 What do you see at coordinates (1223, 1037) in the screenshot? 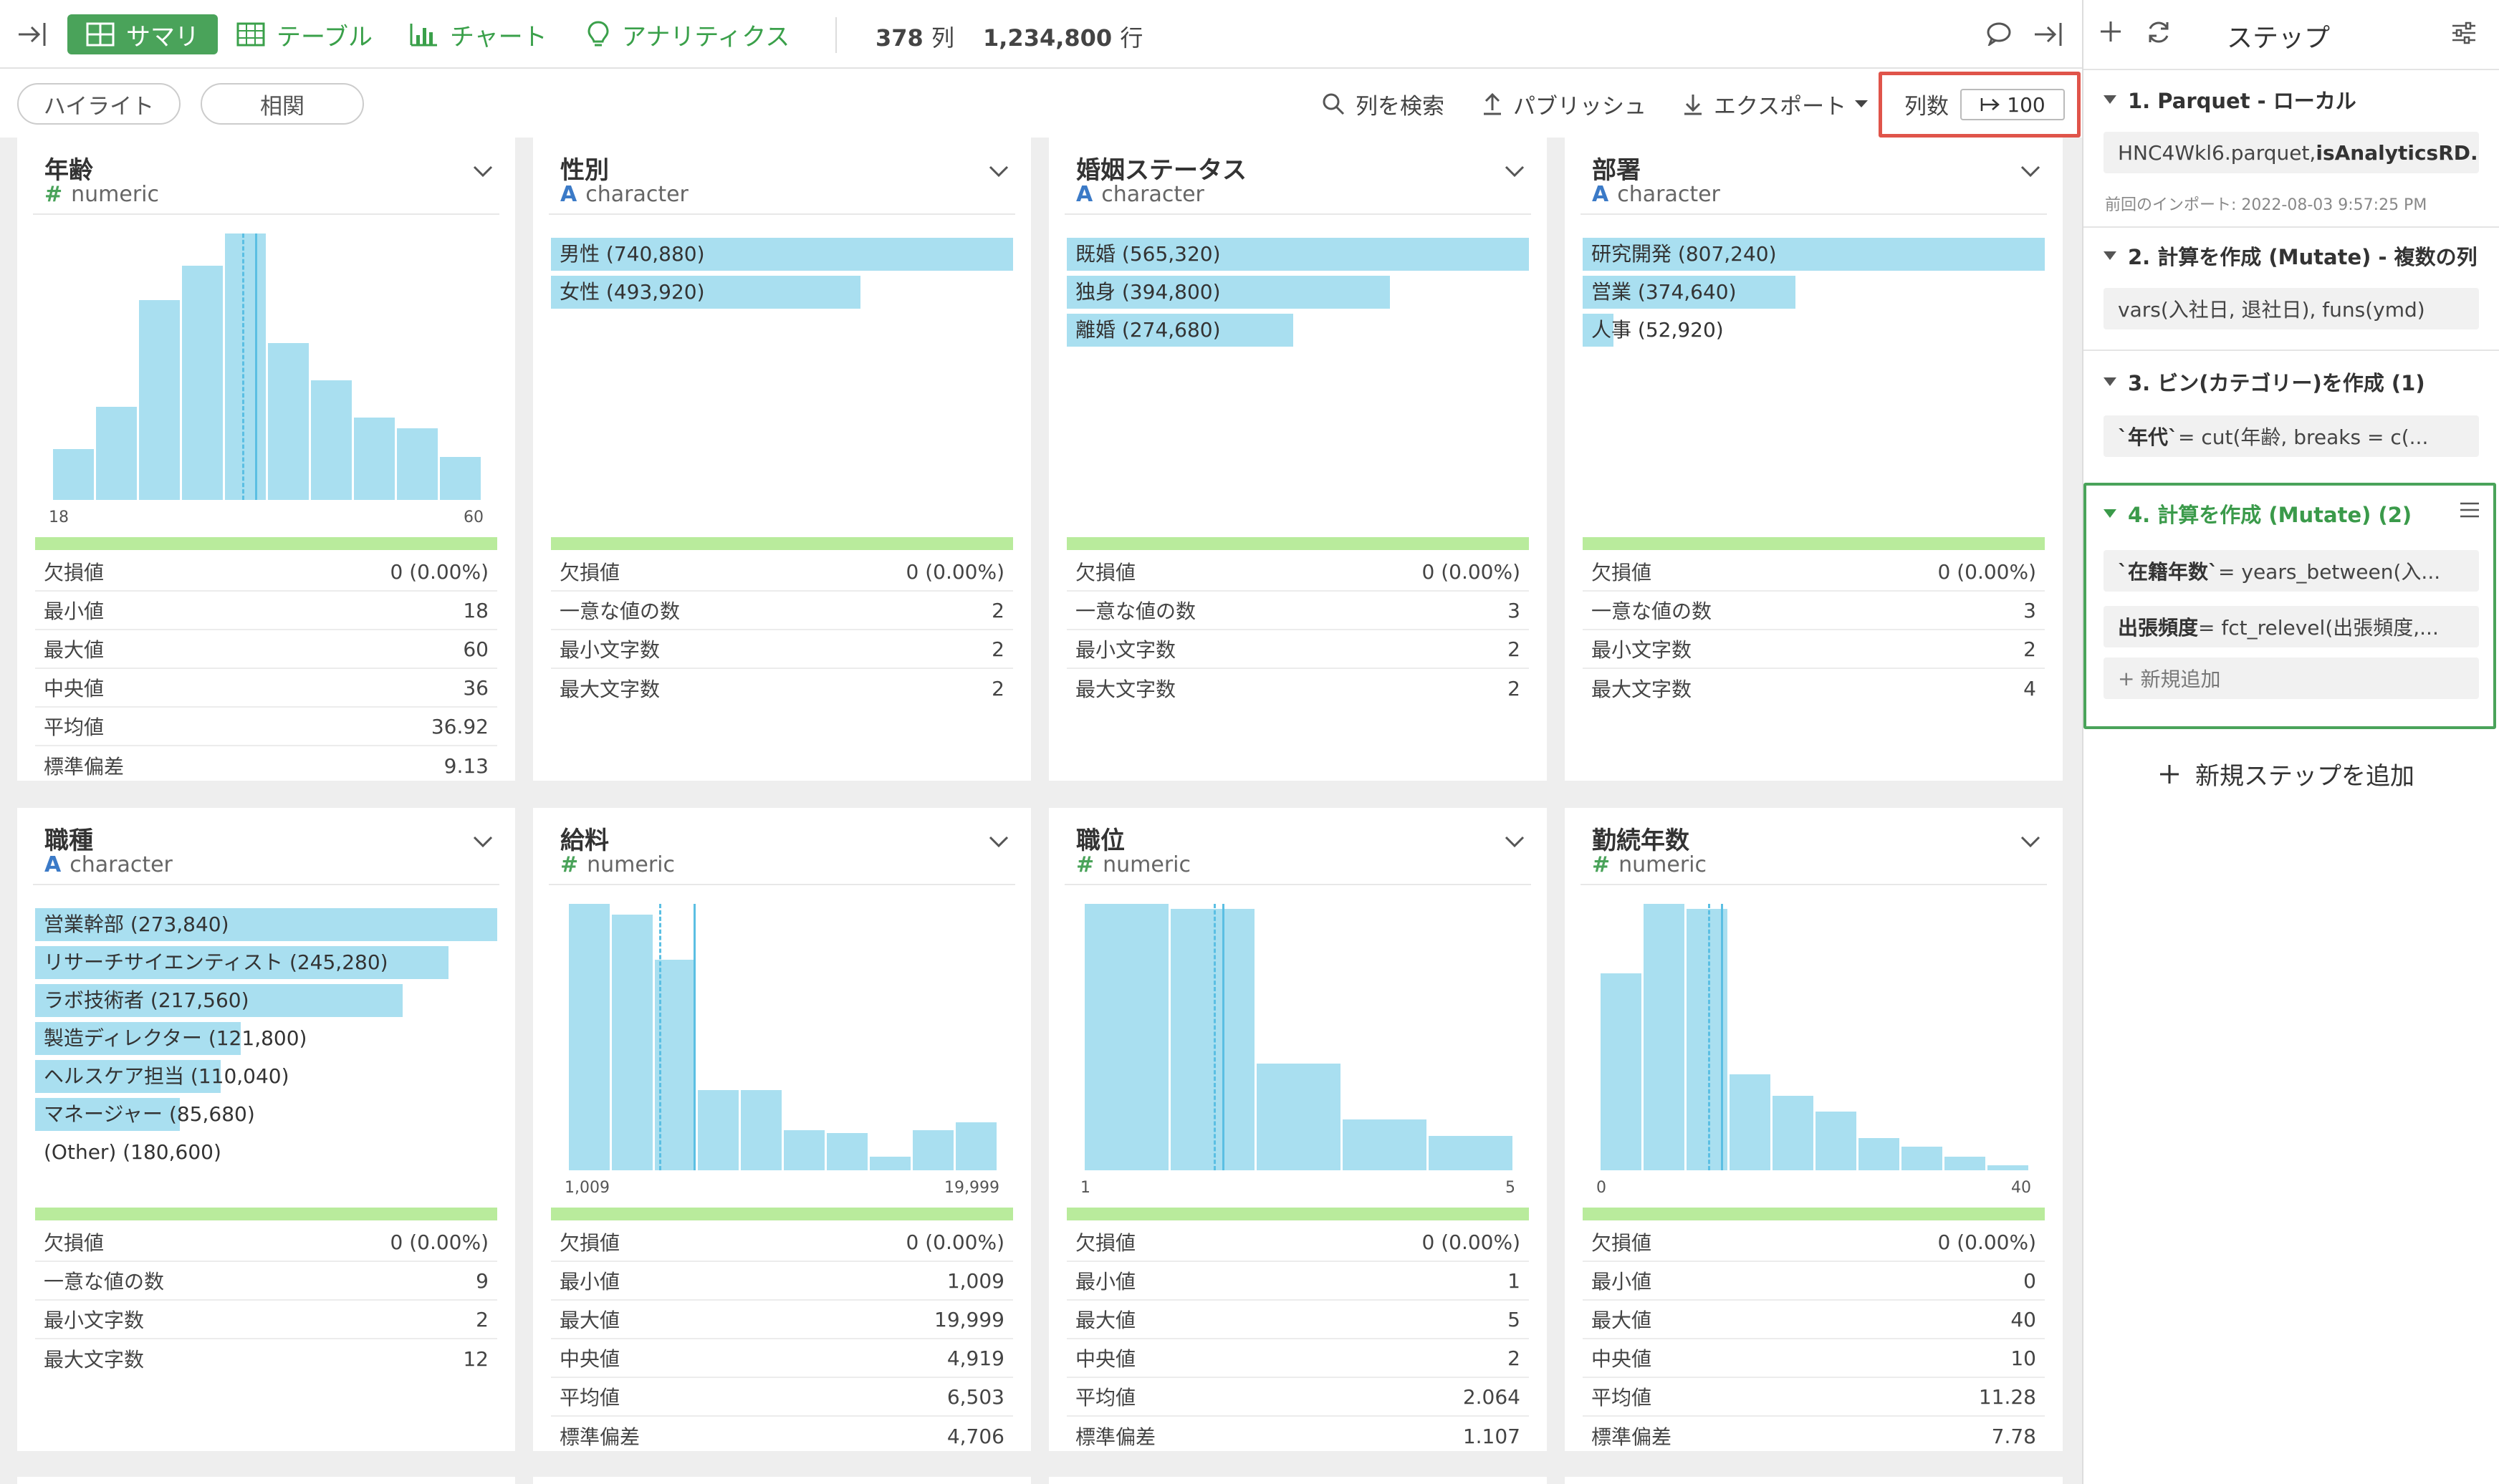
I see `mean-line` at bounding box center [1223, 1037].